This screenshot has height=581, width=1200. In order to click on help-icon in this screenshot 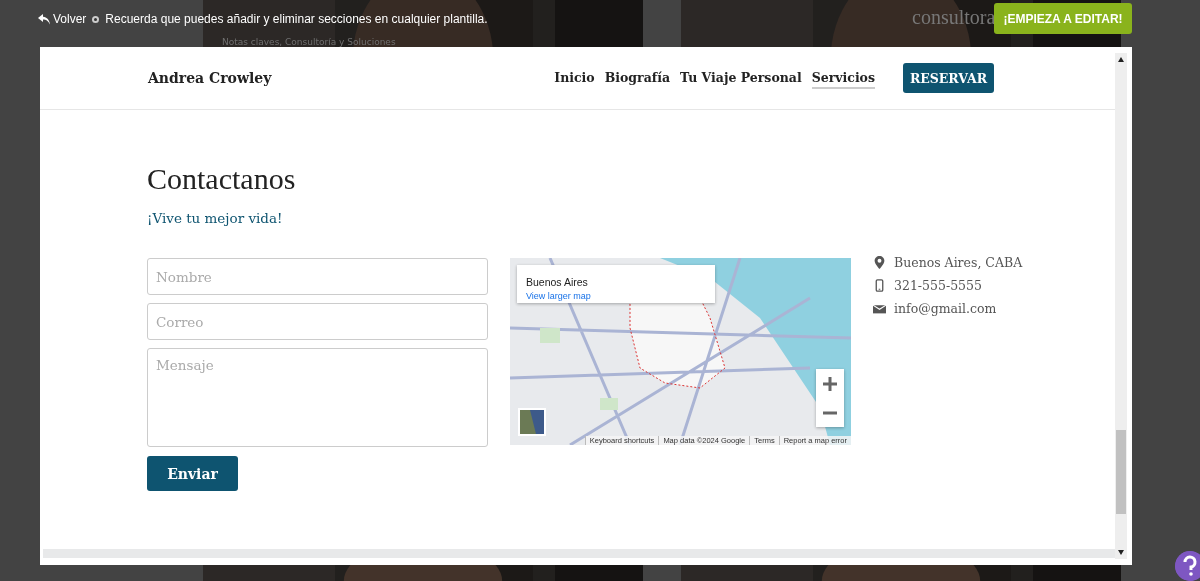, I will do `click(1187, 566)`.